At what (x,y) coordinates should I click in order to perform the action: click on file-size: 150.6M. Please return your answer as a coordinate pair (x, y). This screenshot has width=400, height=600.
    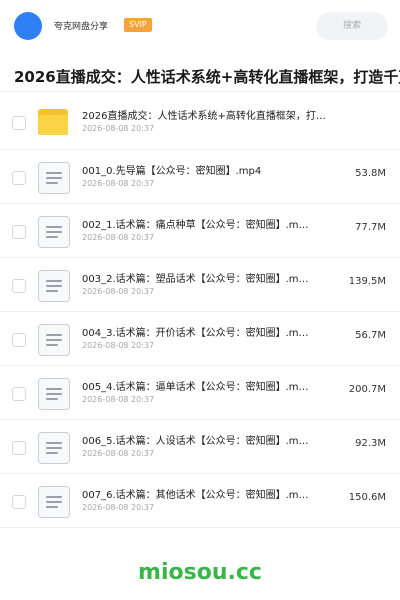
    Looking at the image, I should click on (367, 497).